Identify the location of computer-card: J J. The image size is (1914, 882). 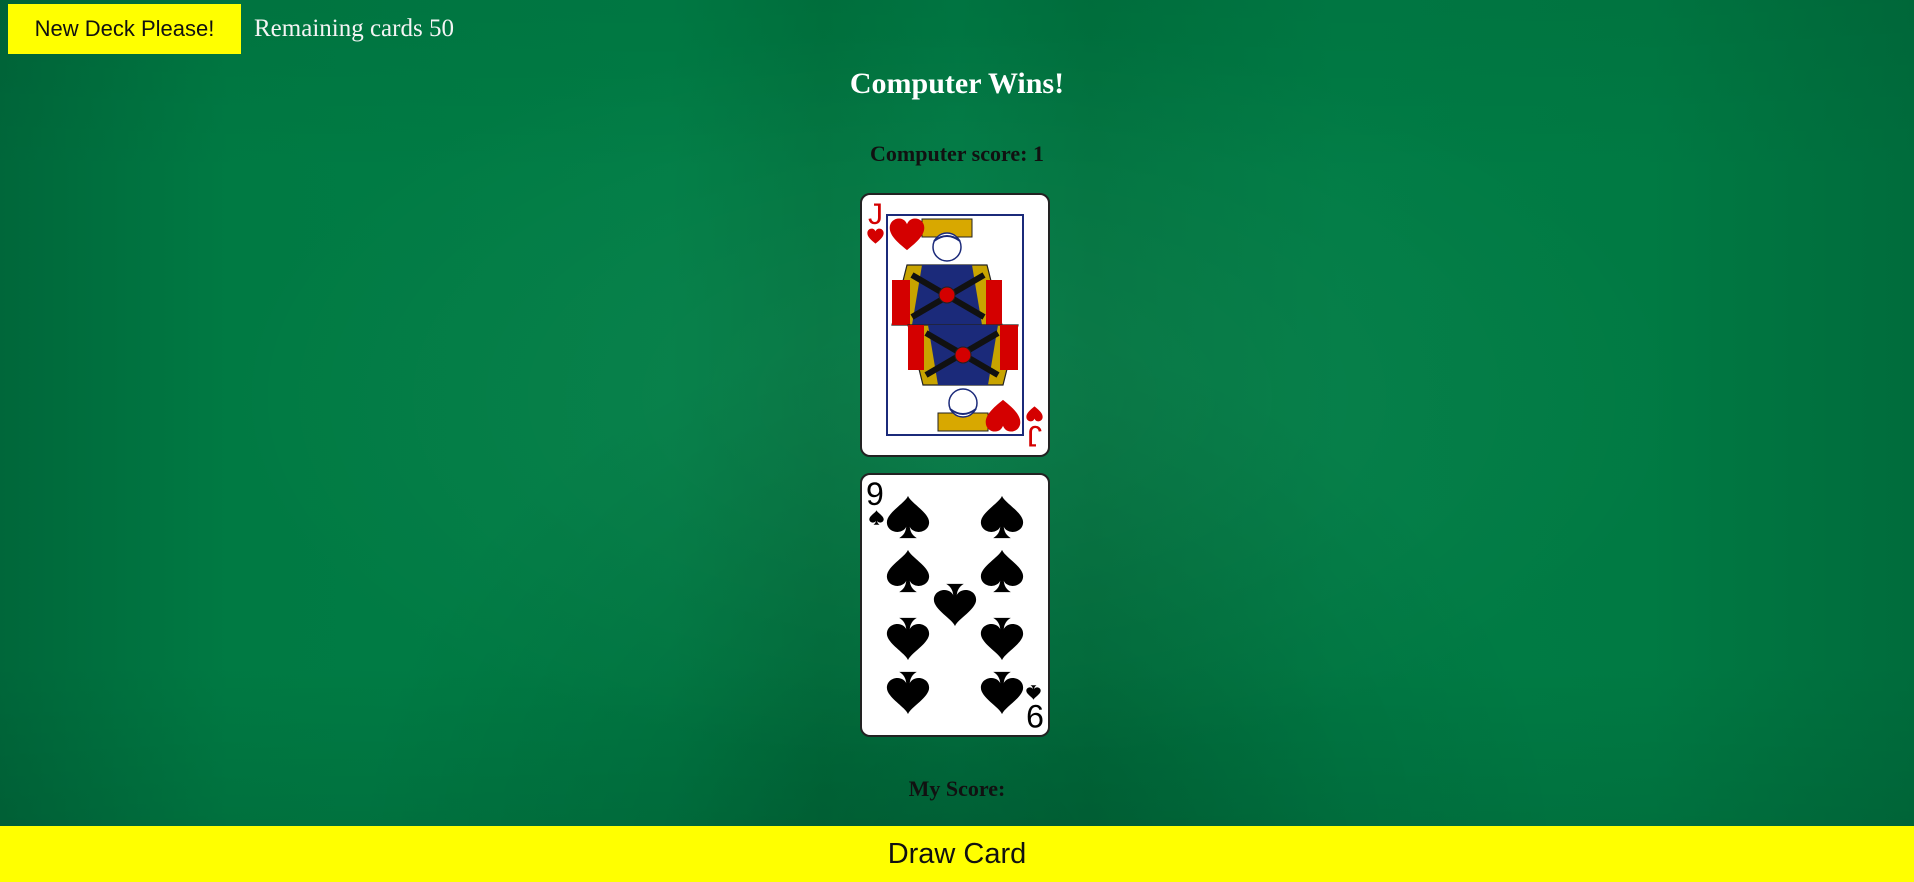
(955, 325).